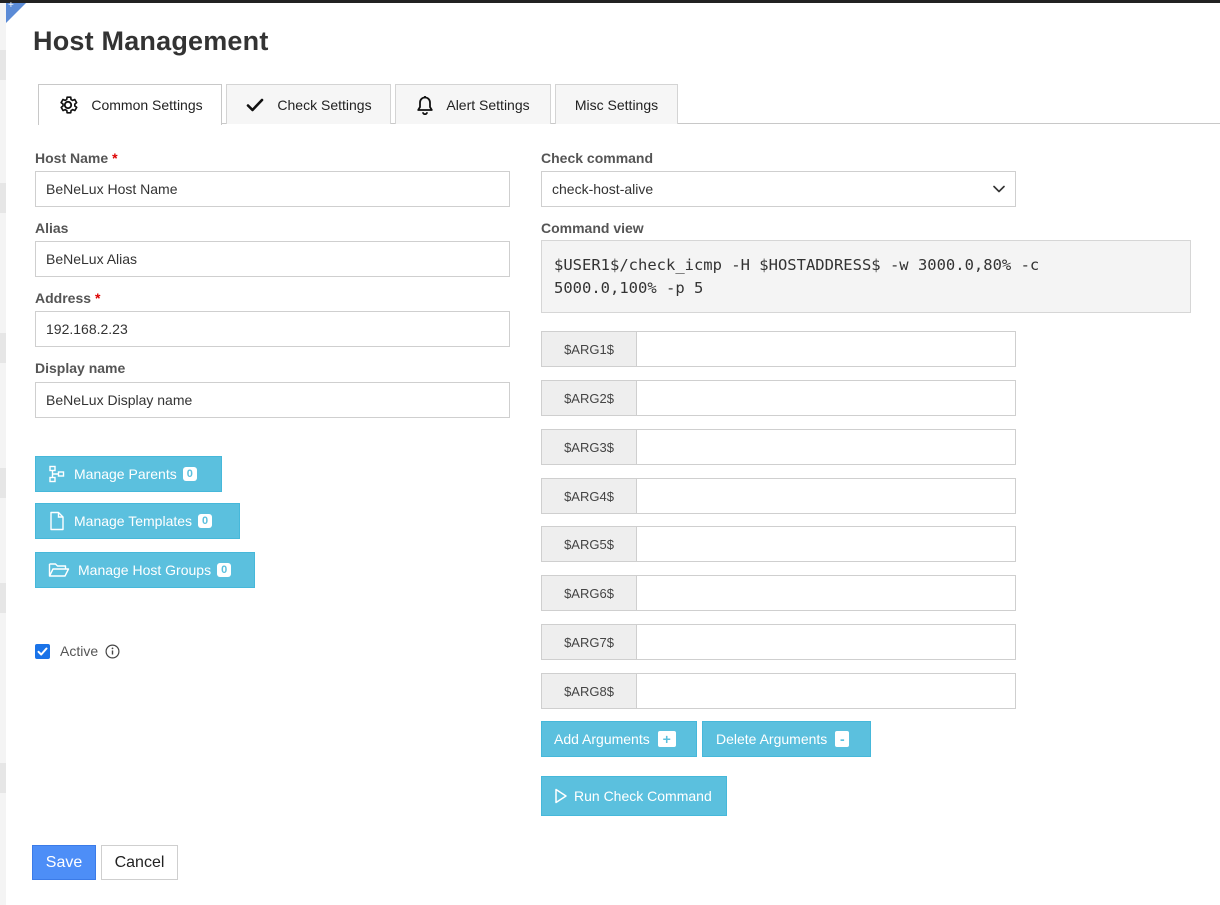 The width and height of the screenshot is (1220, 905). I want to click on button-label: Manage Parents, so click(125, 474).